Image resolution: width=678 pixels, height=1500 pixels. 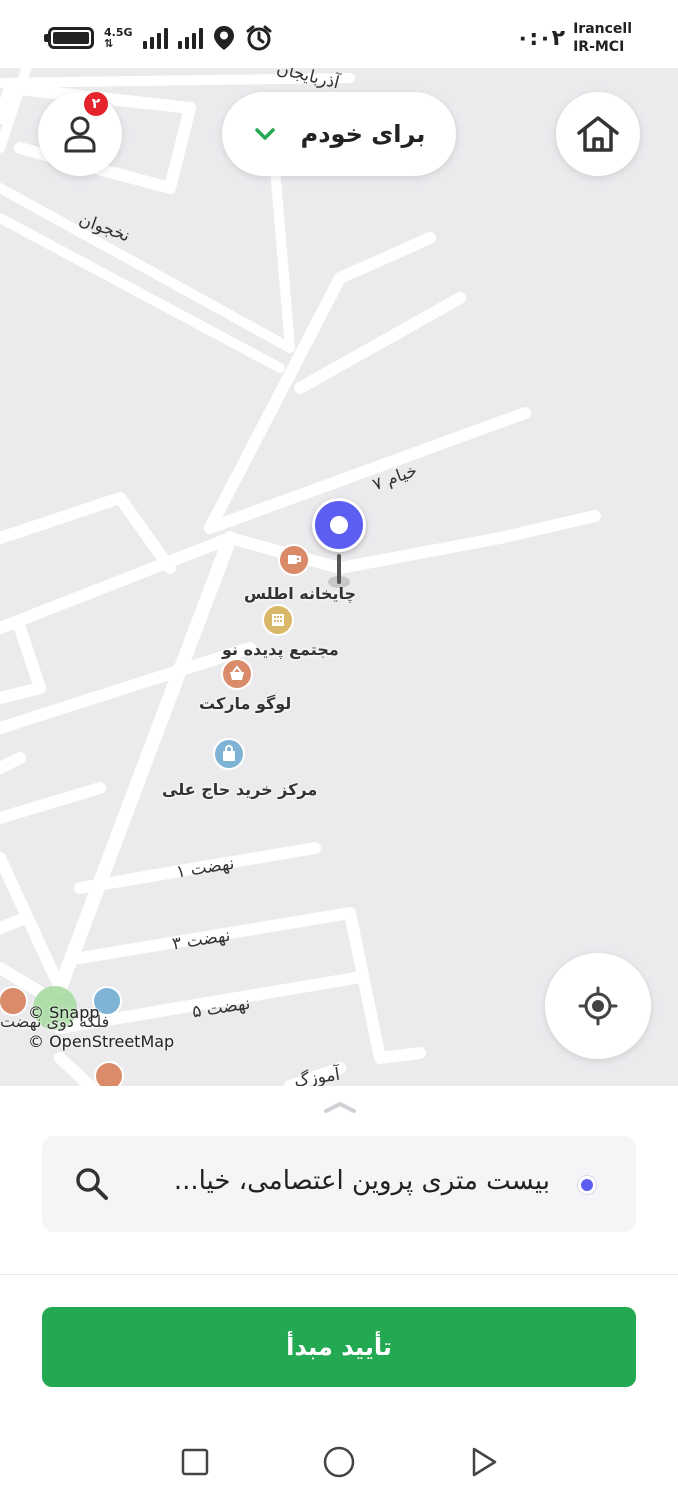 I want to click on crosshair-icon, so click(x=598, y=1006).